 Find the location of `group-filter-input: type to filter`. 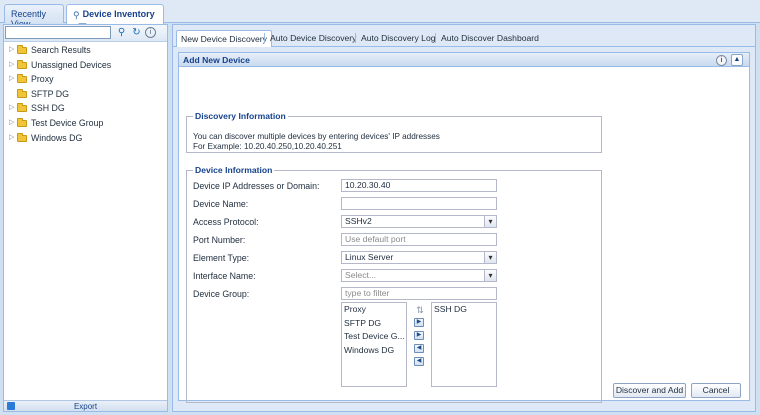

group-filter-input: type to filter is located at coordinates (419, 293).